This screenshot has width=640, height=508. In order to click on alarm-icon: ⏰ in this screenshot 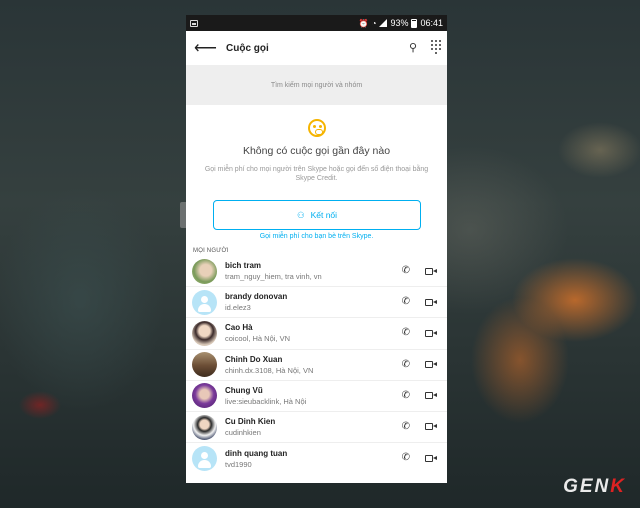, I will do `click(363, 23)`.